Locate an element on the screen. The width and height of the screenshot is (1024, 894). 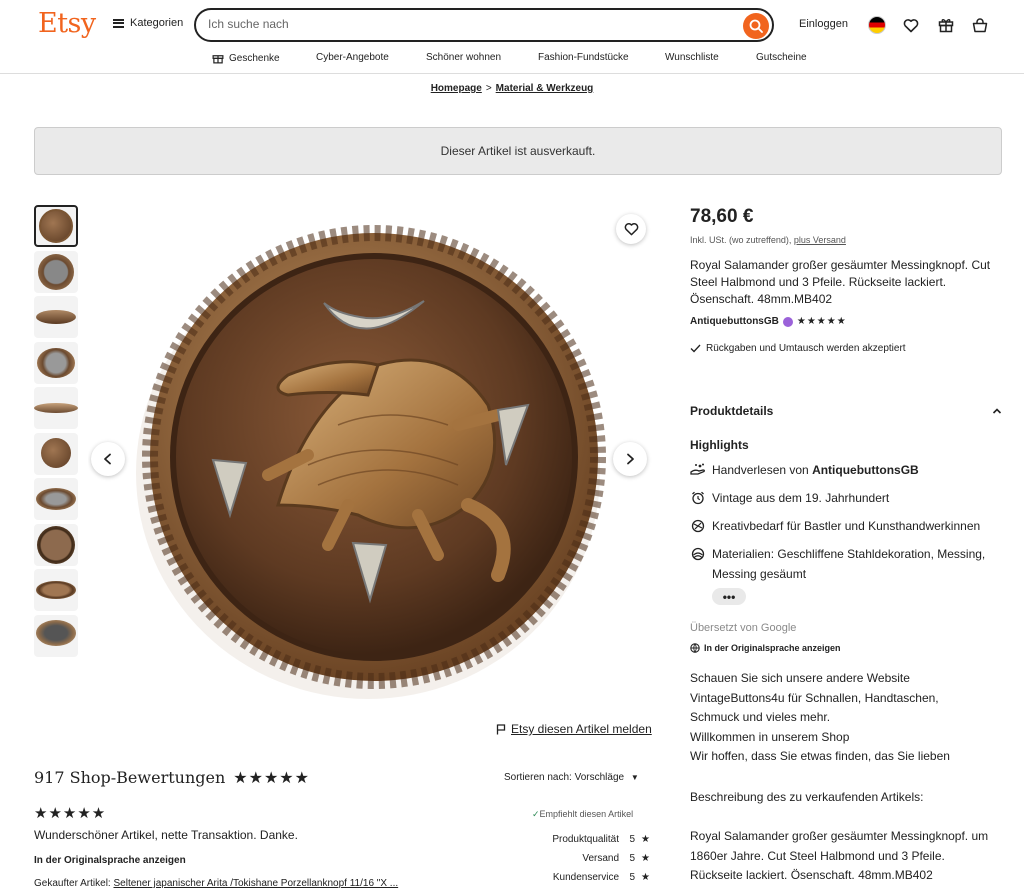
breadcrumb: Homepage > Material & Werkzeug is located at coordinates (512, 88).